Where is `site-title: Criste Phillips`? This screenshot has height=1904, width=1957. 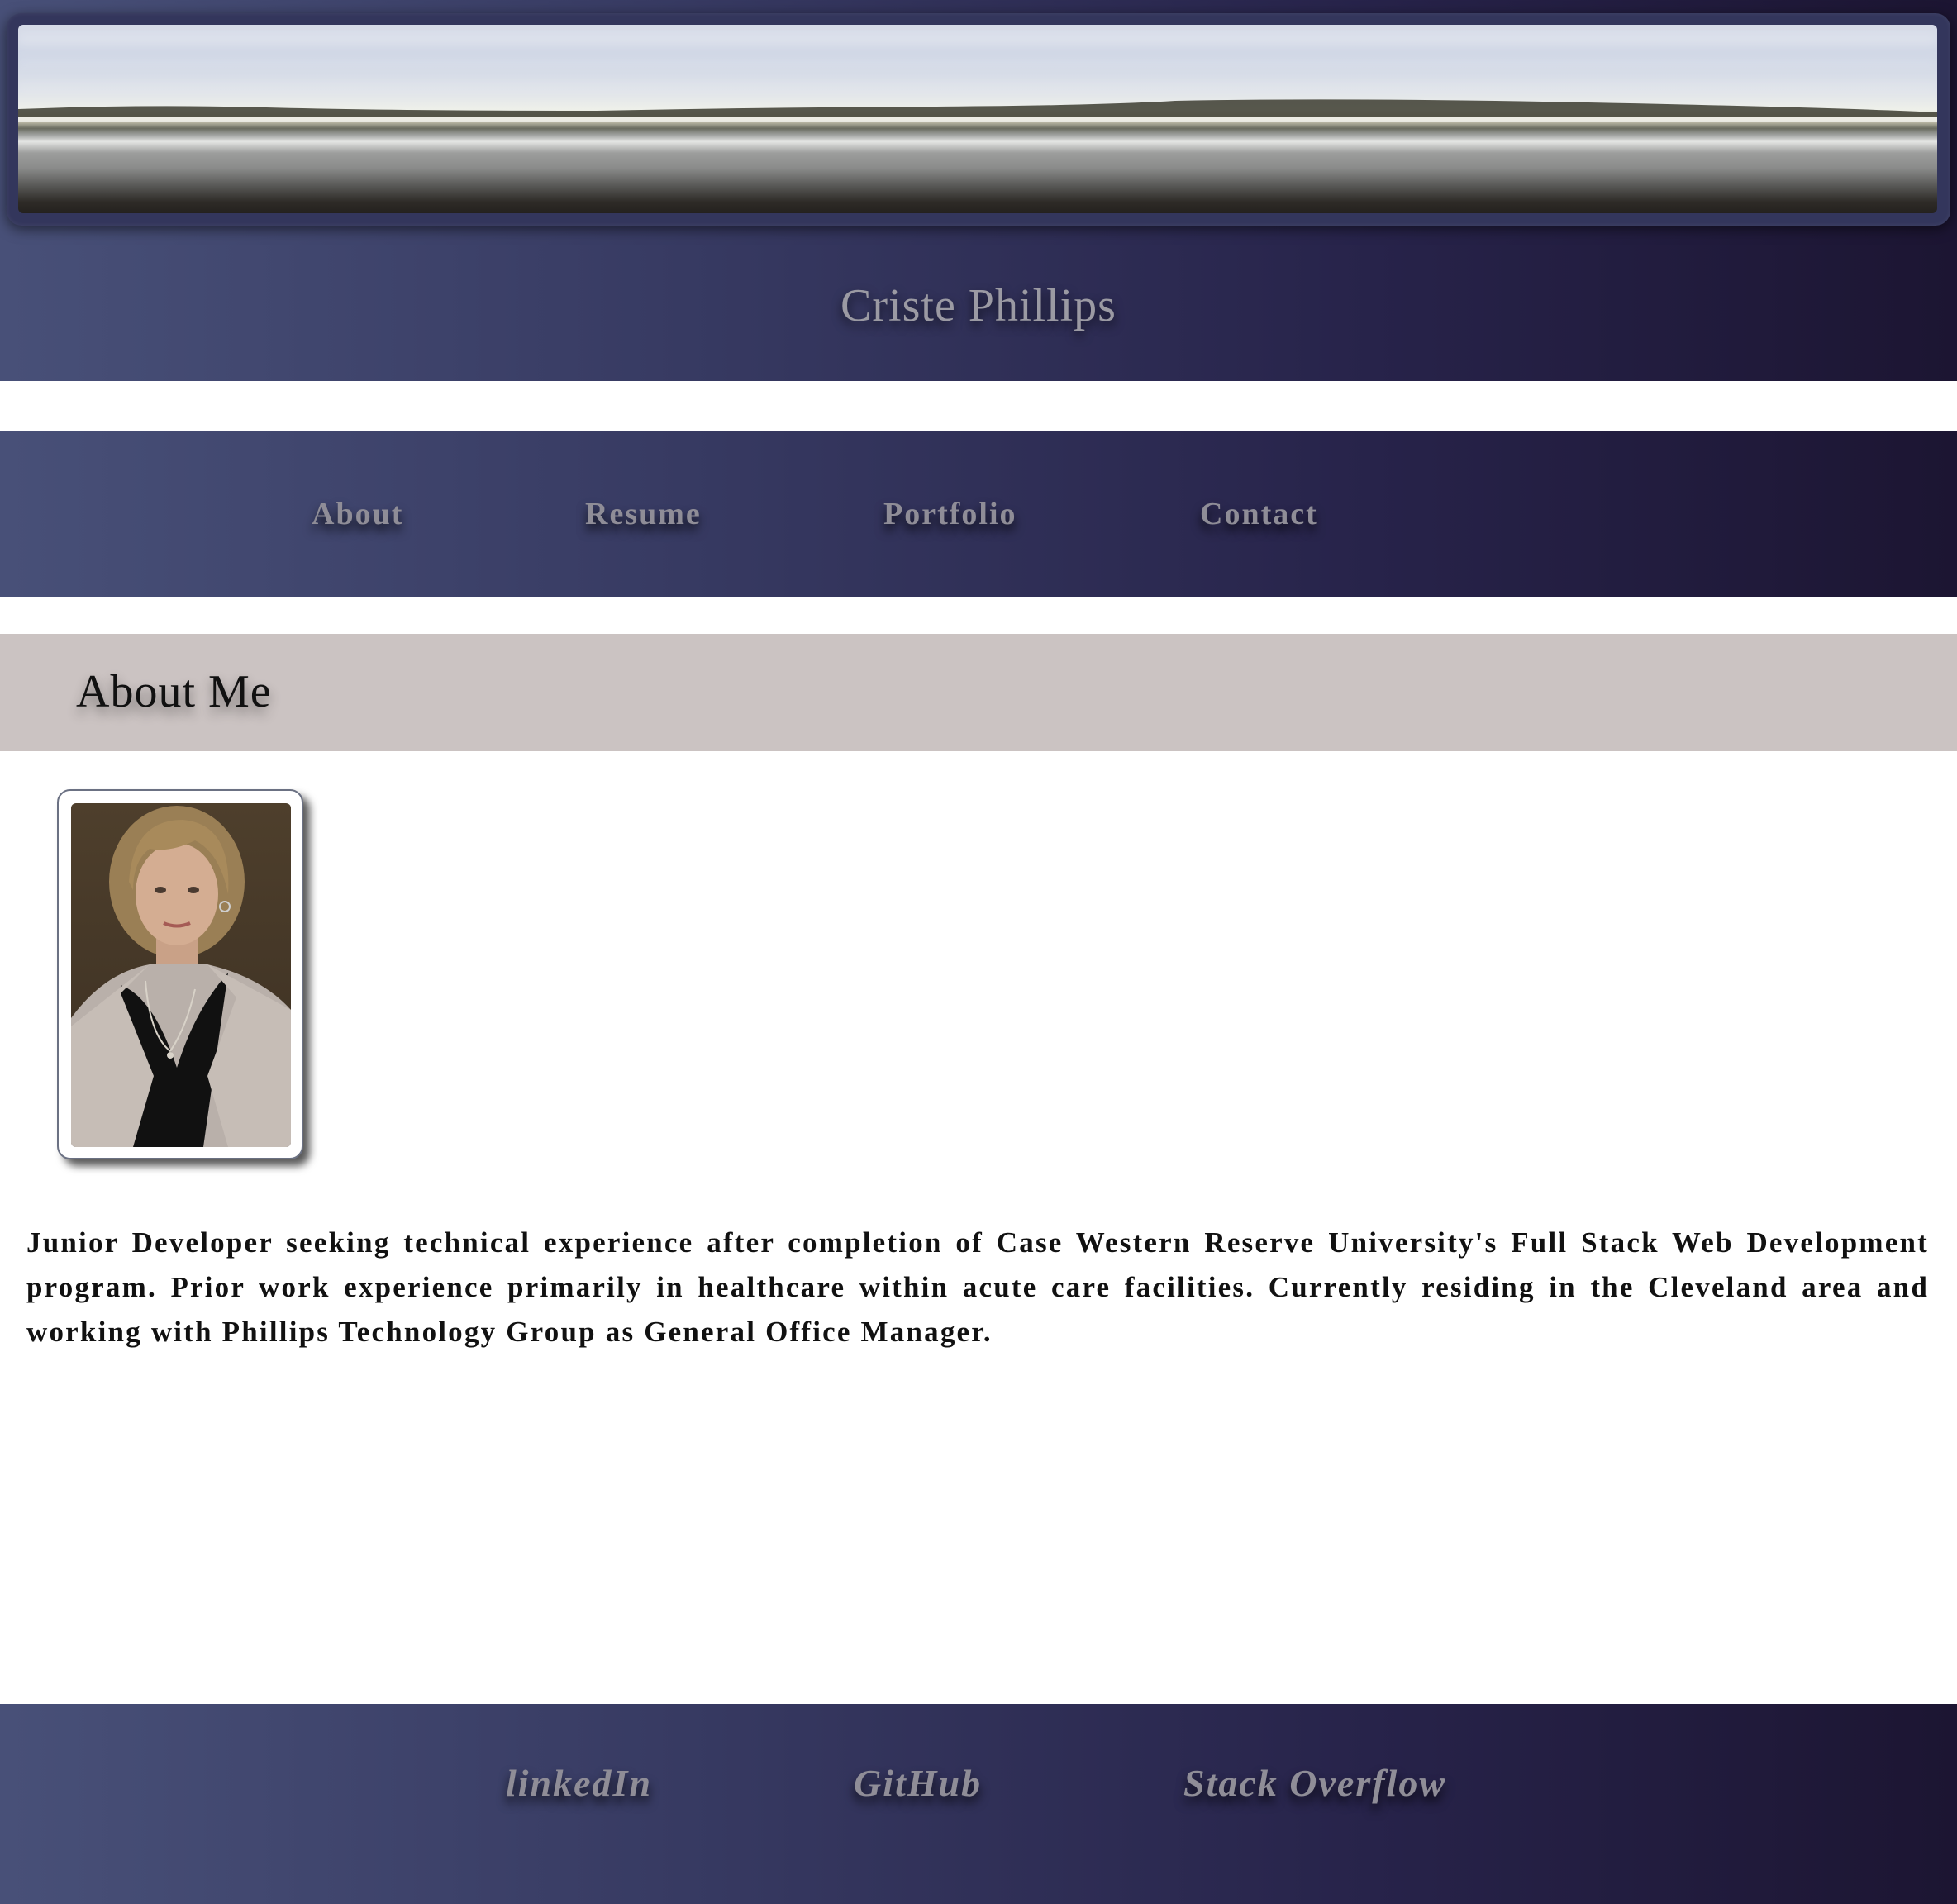
site-title: Criste Phillips is located at coordinates (978, 305).